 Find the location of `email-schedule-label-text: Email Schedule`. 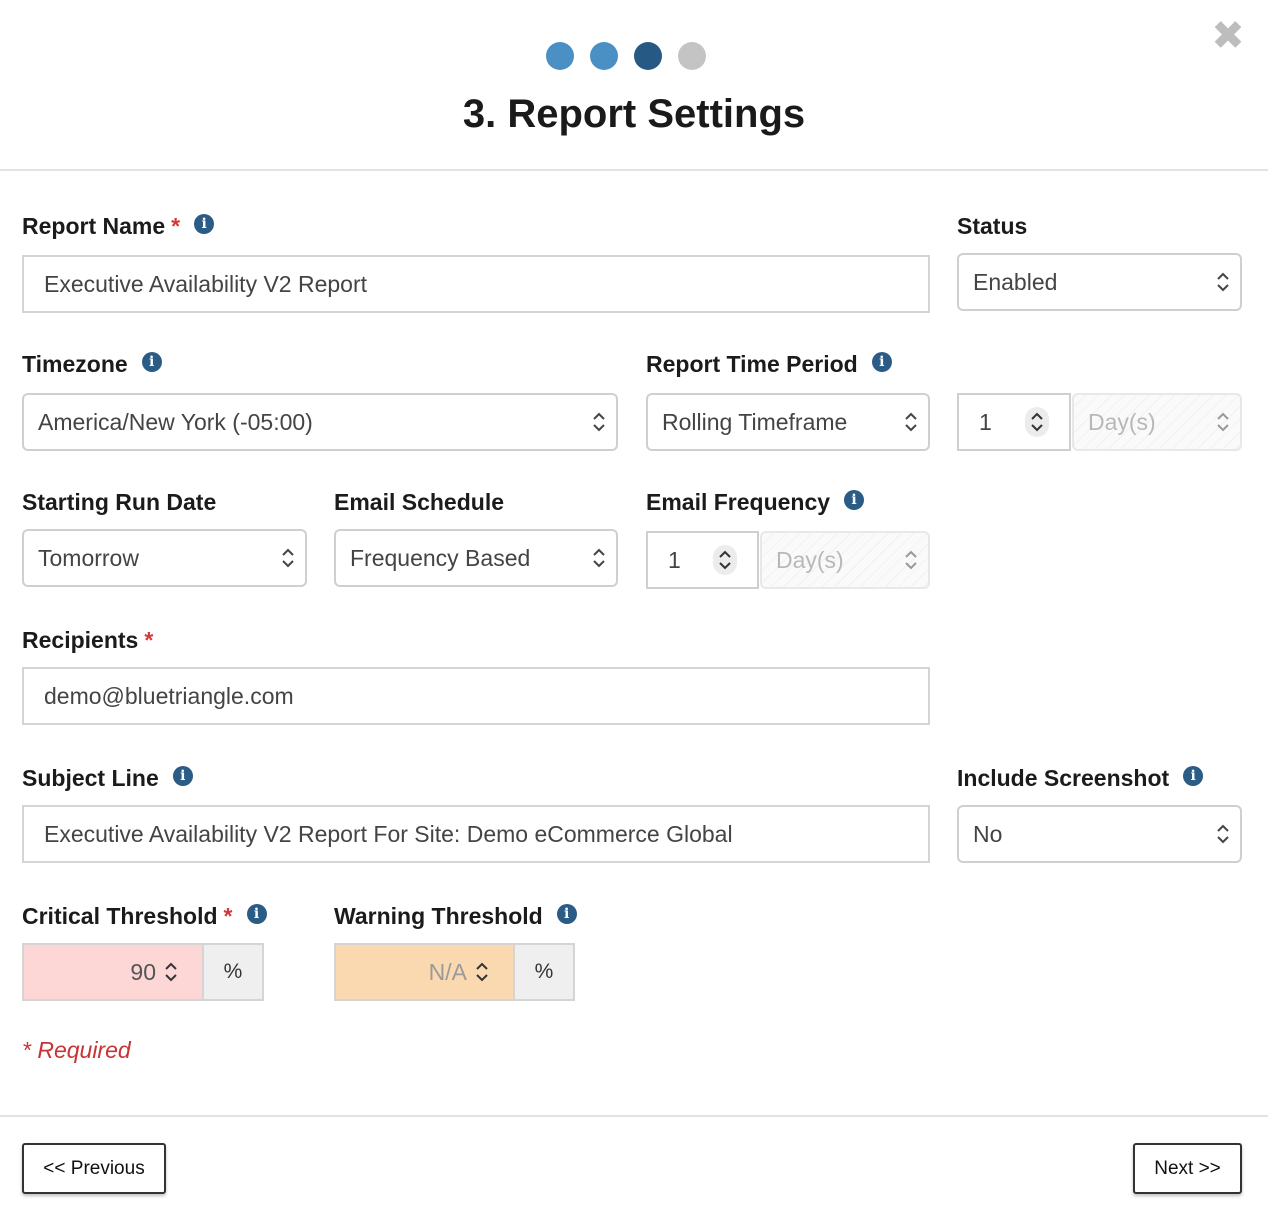

email-schedule-label-text: Email Schedule is located at coordinates (419, 502).